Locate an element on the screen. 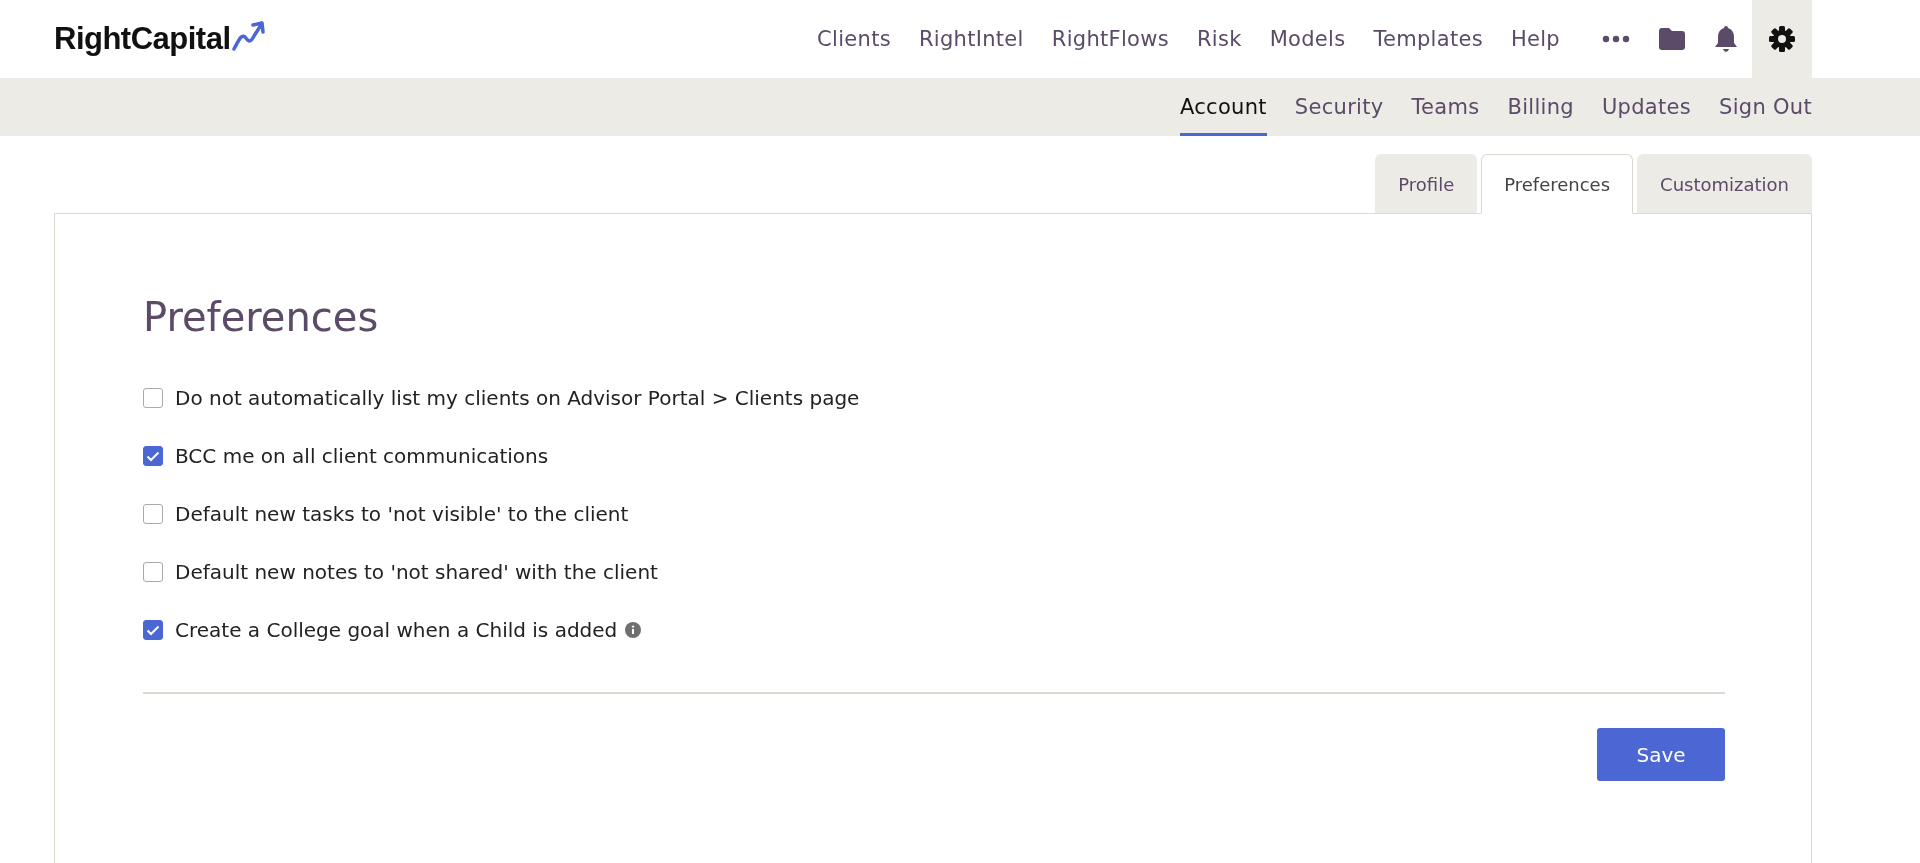 Image resolution: width=1920 pixels, height=863 pixels. option-label: BCC me on all client communications is located at coordinates (362, 456).